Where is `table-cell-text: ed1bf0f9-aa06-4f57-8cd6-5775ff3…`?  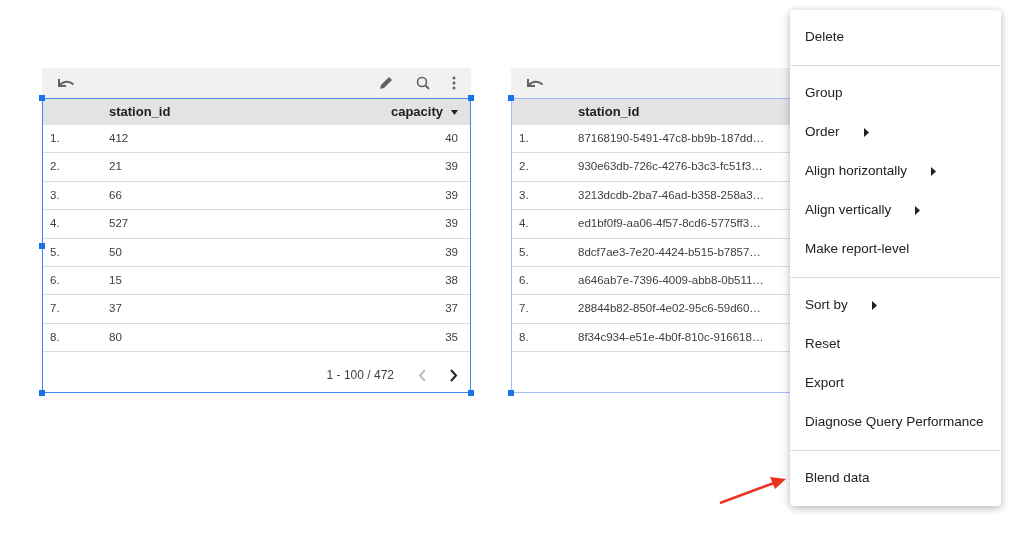
table-cell-text: ed1bf0f9-aa06-4f57-8cd6-5775ff3… is located at coordinates (669, 224).